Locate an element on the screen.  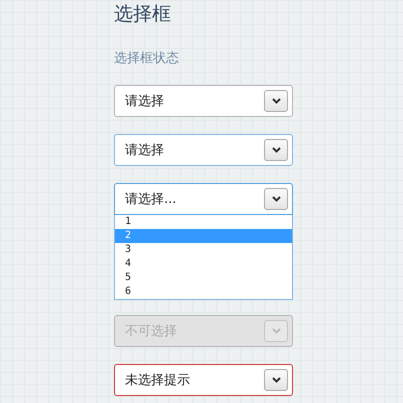
dropdown-option: 5 is located at coordinates (203, 278).